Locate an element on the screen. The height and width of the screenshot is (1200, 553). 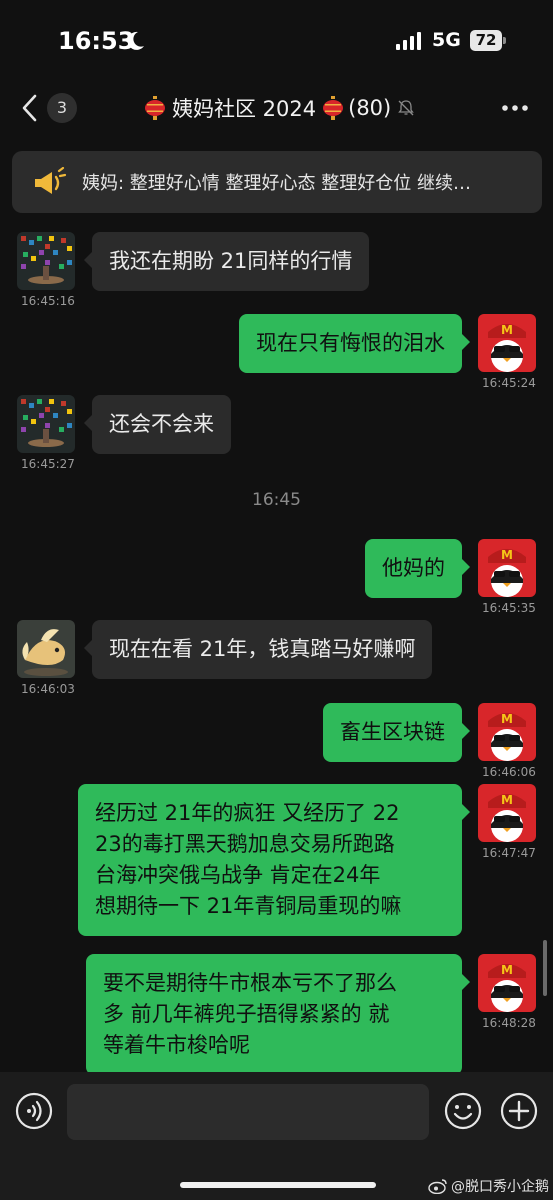
moon-icon is located at coordinates (135, 40).